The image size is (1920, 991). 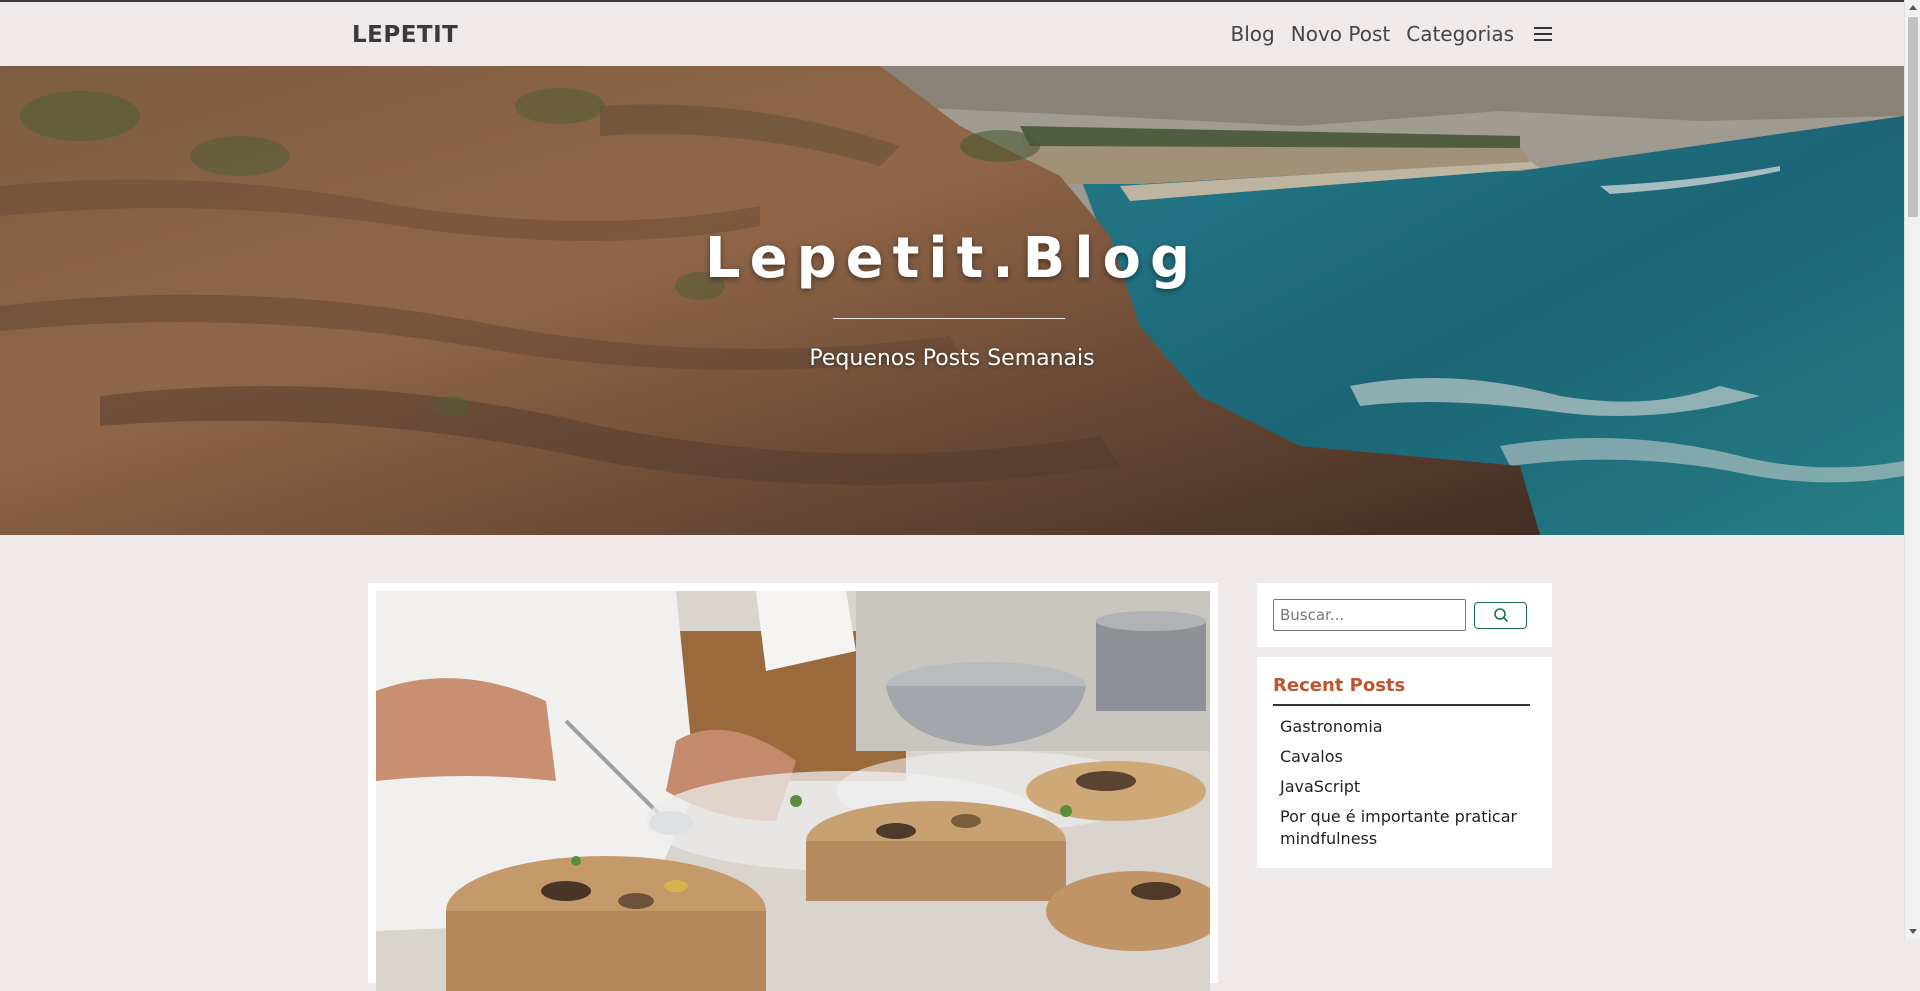 What do you see at coordinates (952, 358) in the screenshot?
I see `hero-subtitle: Pequenos Posts Semanais` at bounding box center [952, 358].